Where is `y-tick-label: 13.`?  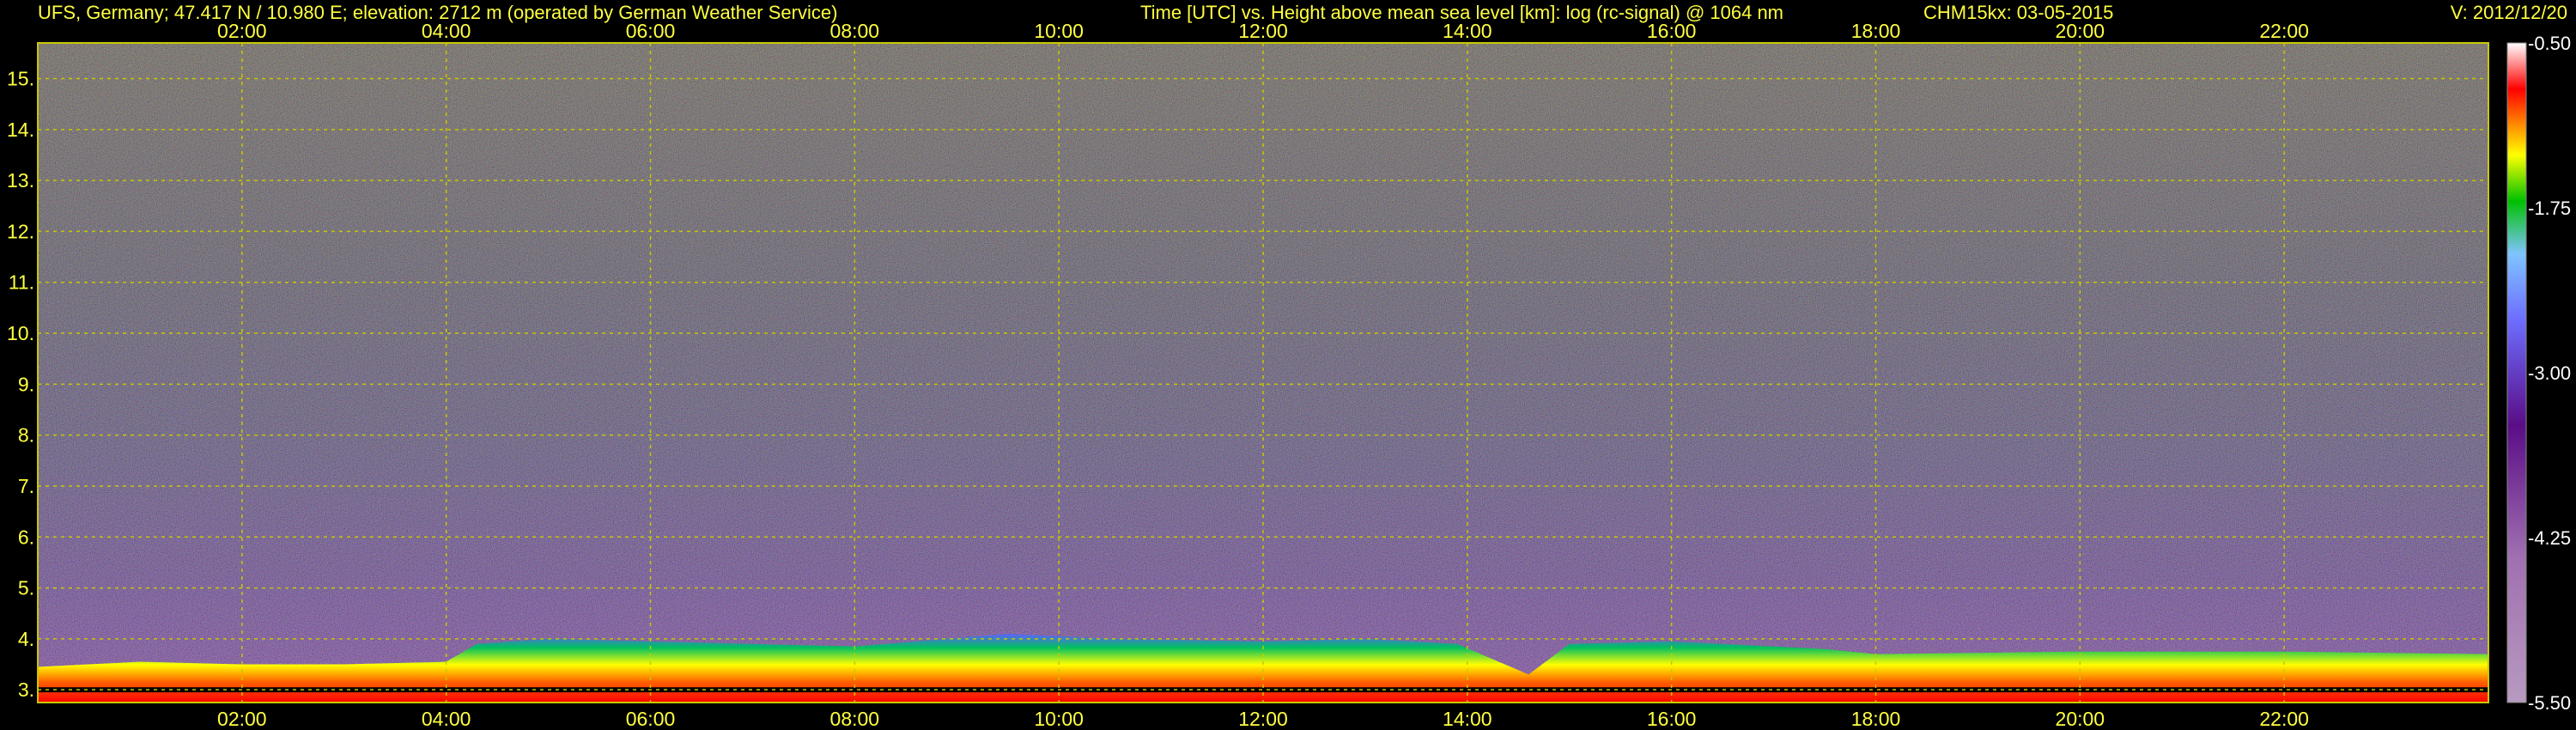 y-tick-label: 13. is located at coordinates (21, 180).